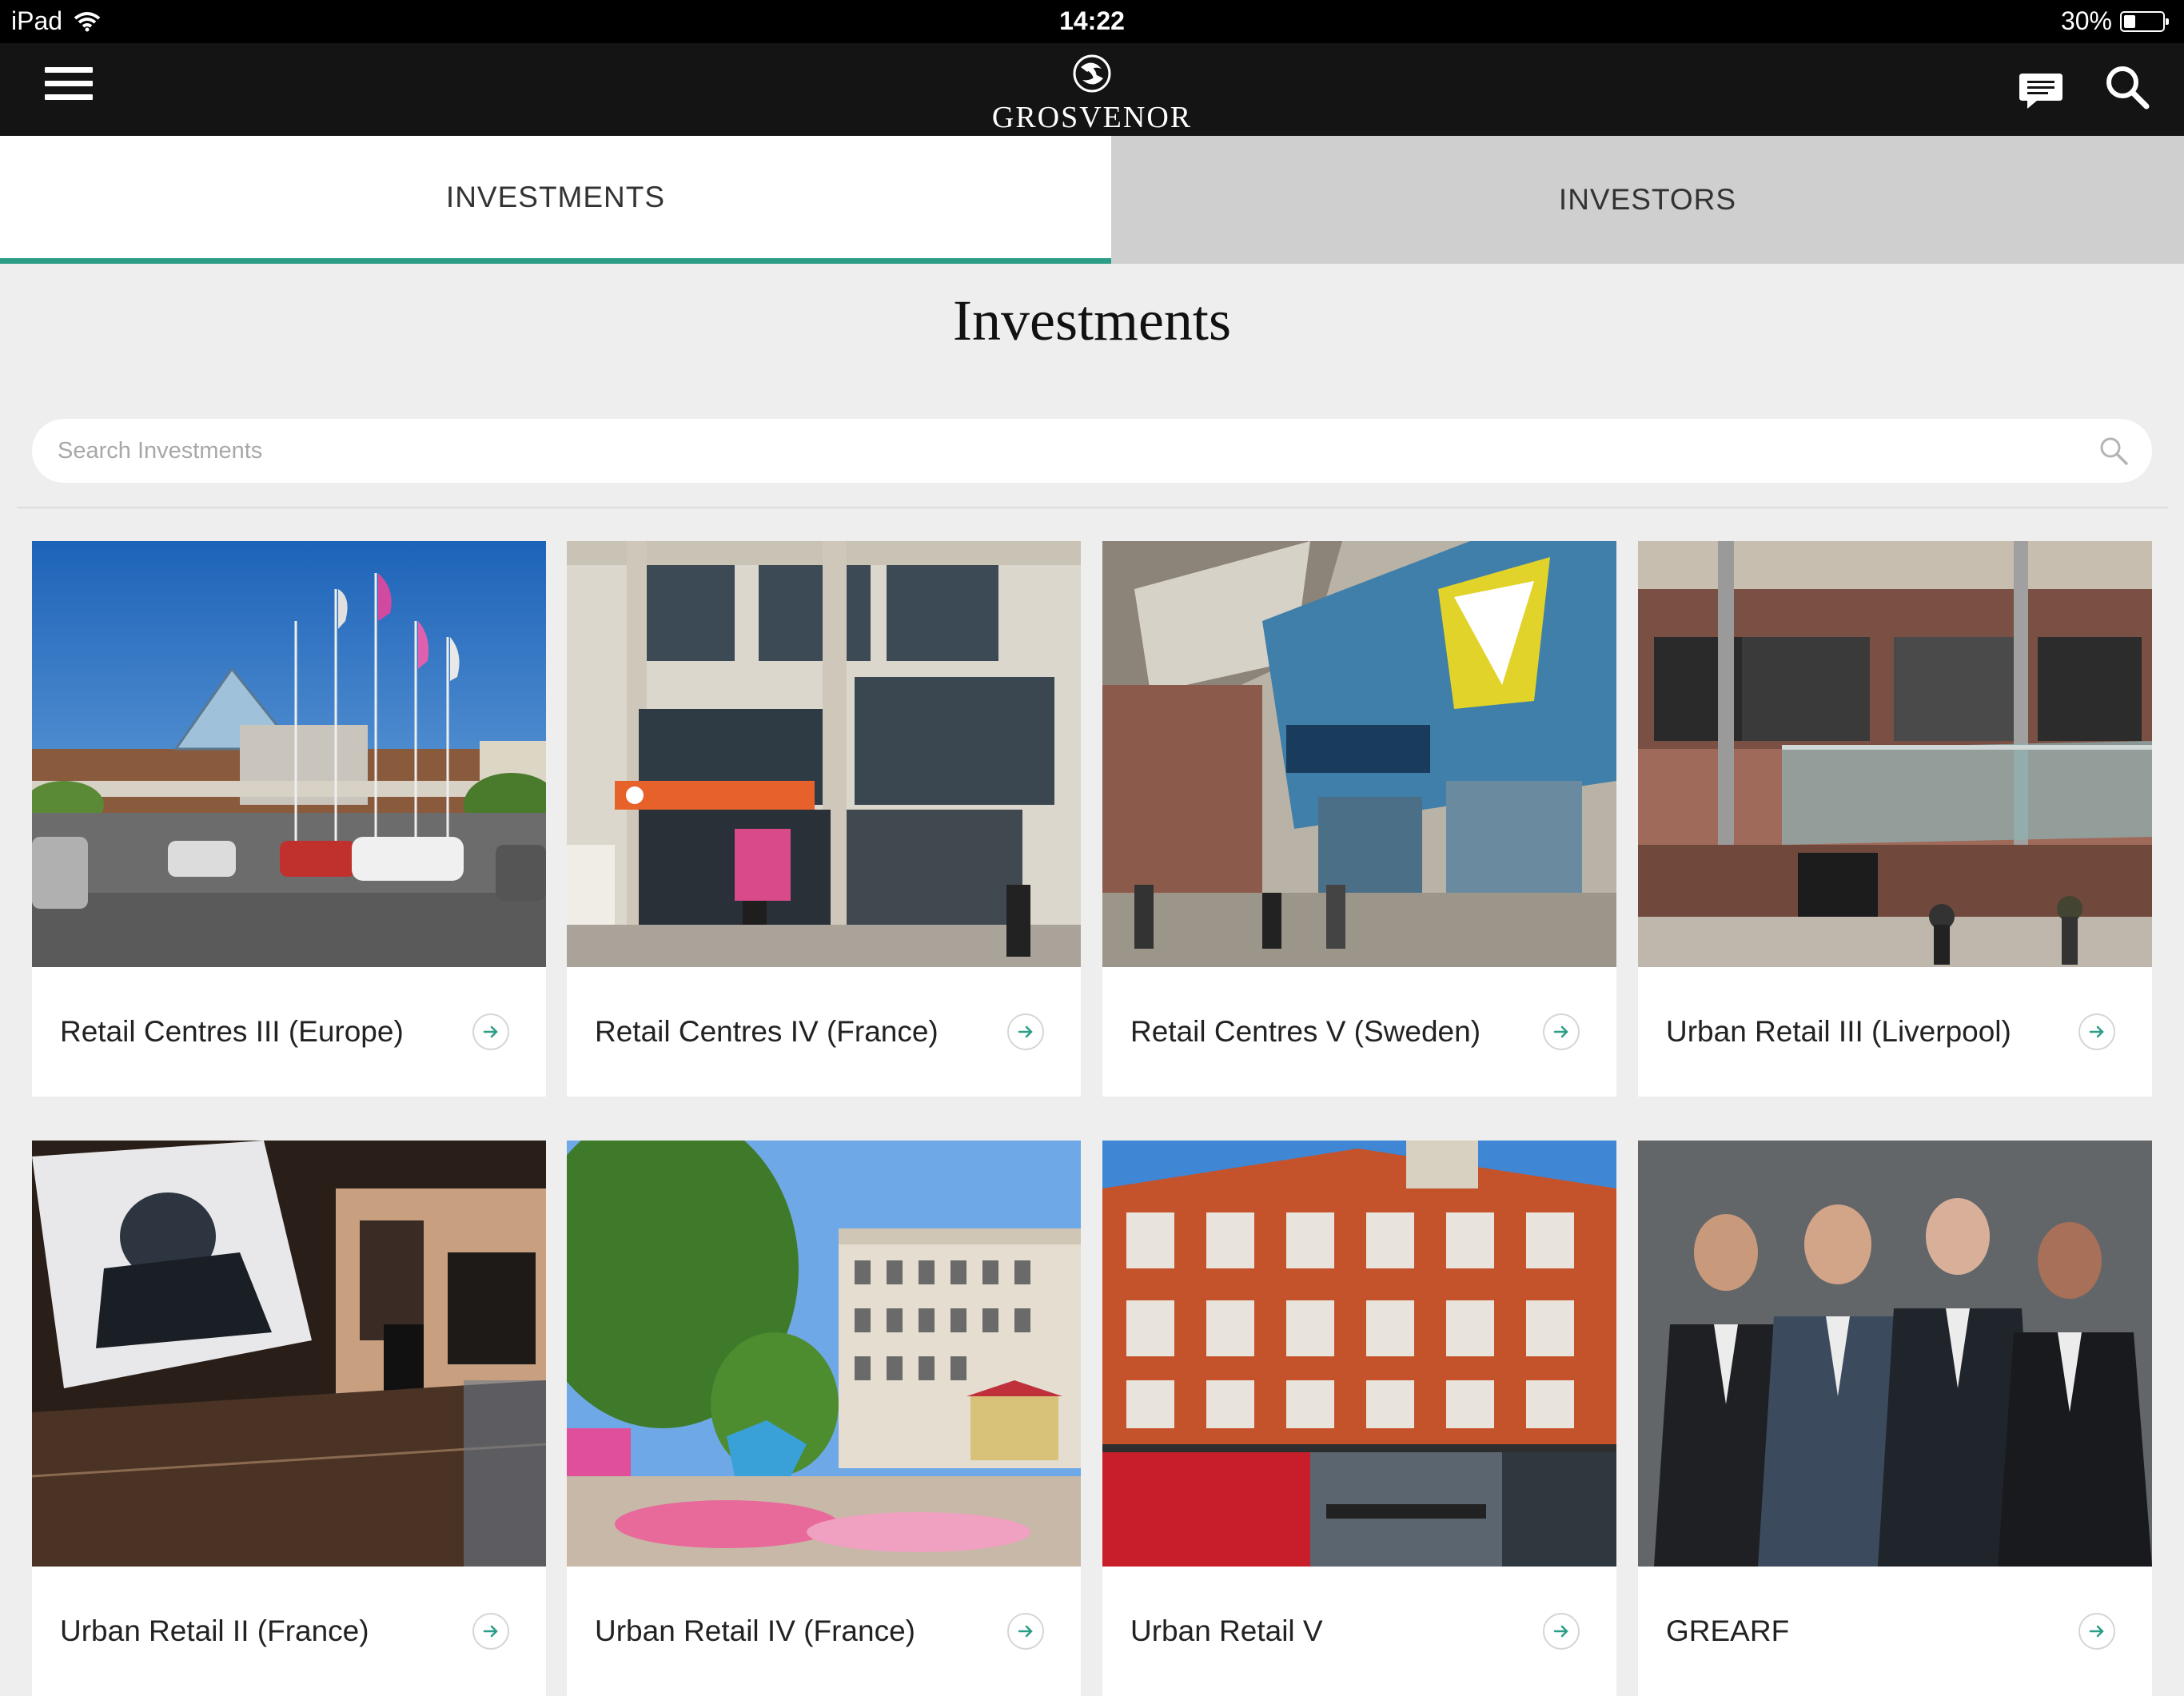  Describe the element at coordinates (2144, 21) in the screenshot. I see `battery-icon` at that location.